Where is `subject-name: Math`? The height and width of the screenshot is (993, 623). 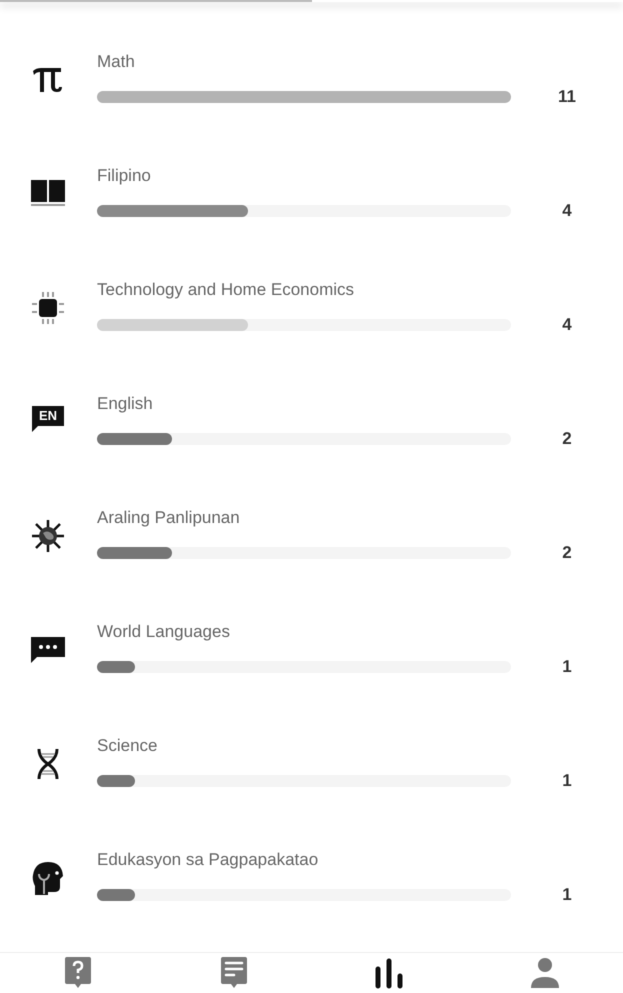 subject-name: Math is located at coordinates (116, 62).